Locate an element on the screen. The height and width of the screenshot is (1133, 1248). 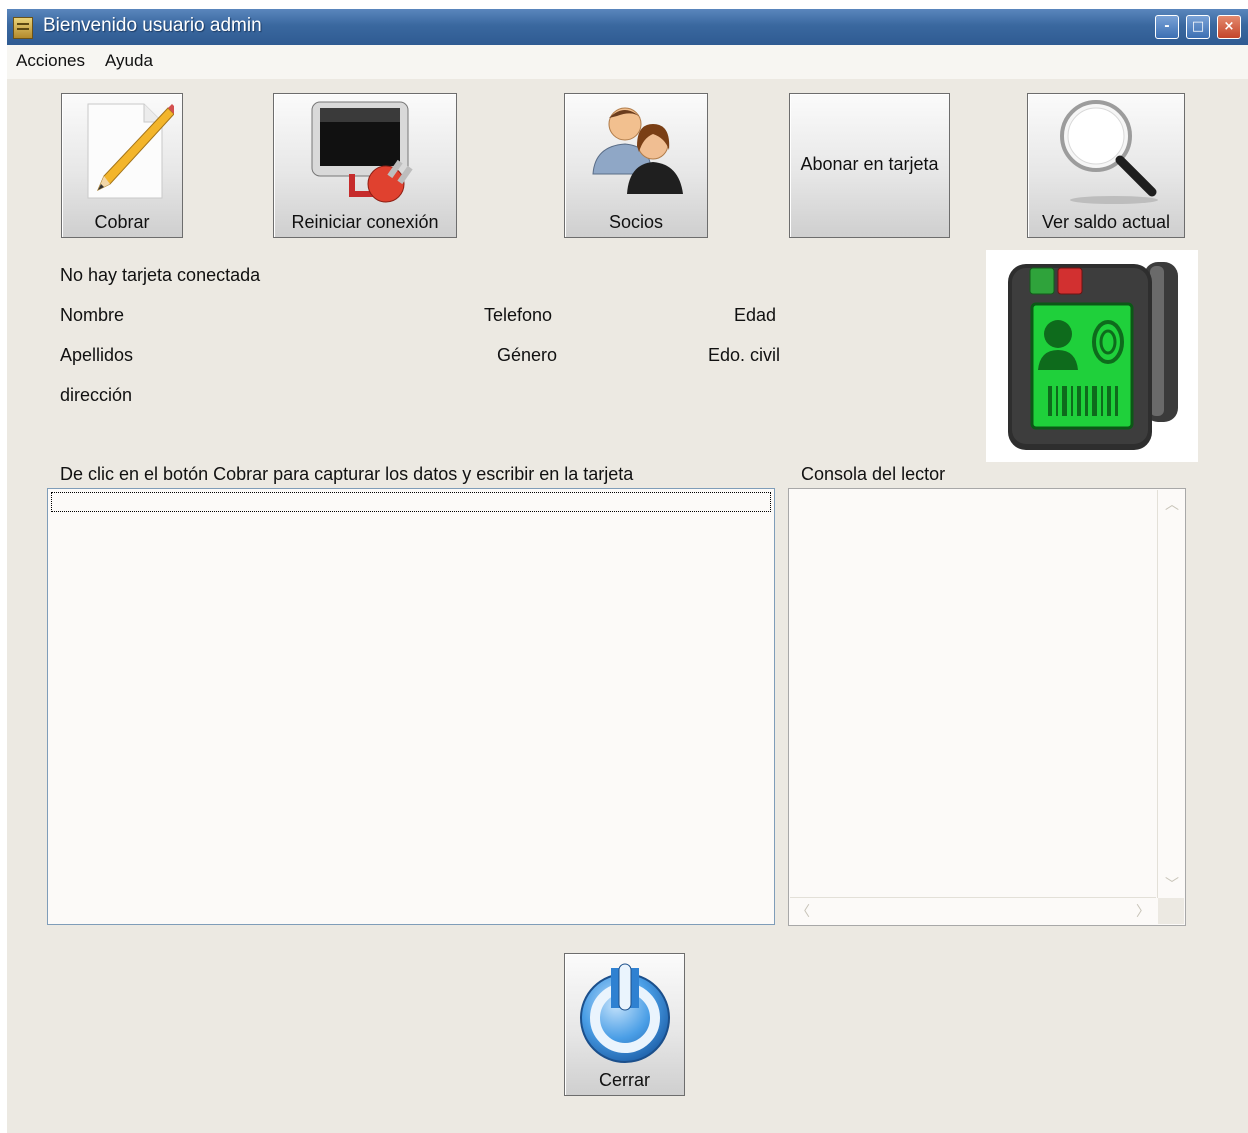
users-icon is located at coordinates (637, 150).